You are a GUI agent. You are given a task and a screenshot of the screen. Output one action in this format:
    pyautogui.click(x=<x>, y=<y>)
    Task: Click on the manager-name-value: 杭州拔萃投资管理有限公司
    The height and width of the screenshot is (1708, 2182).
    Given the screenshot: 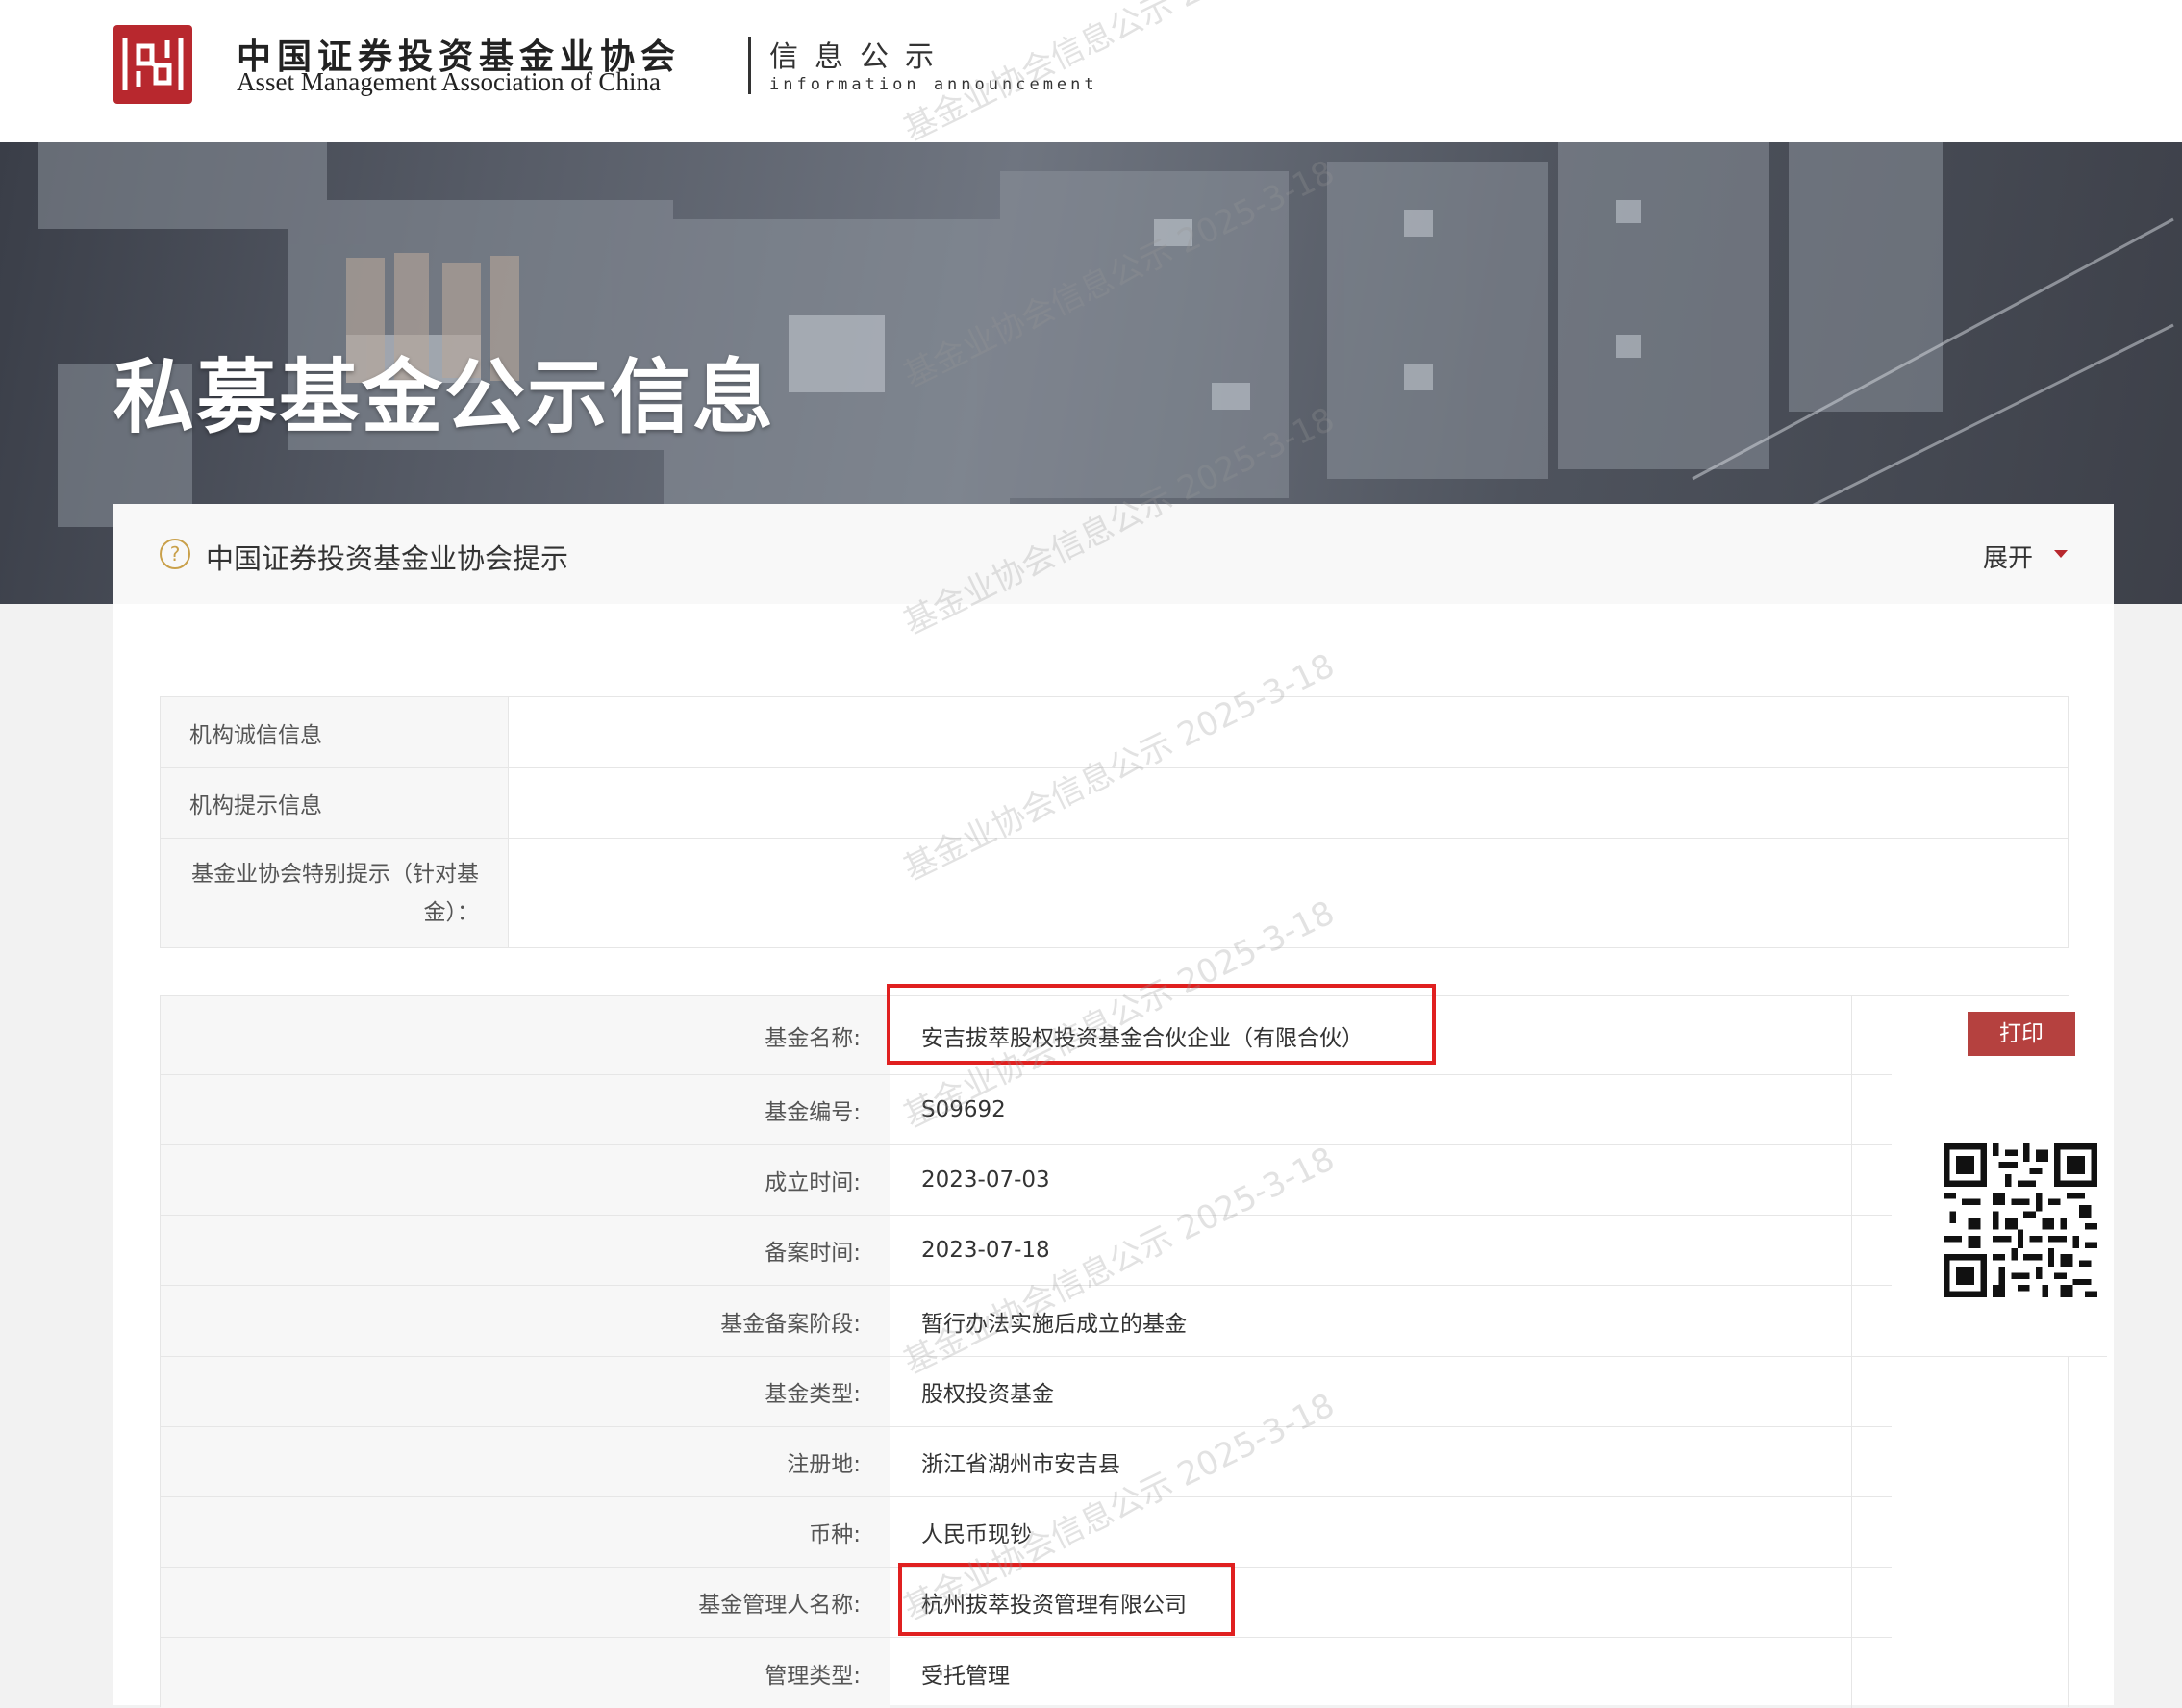 What is the action you would take?
    pyautogui.click(x=1371, y=1602)
    